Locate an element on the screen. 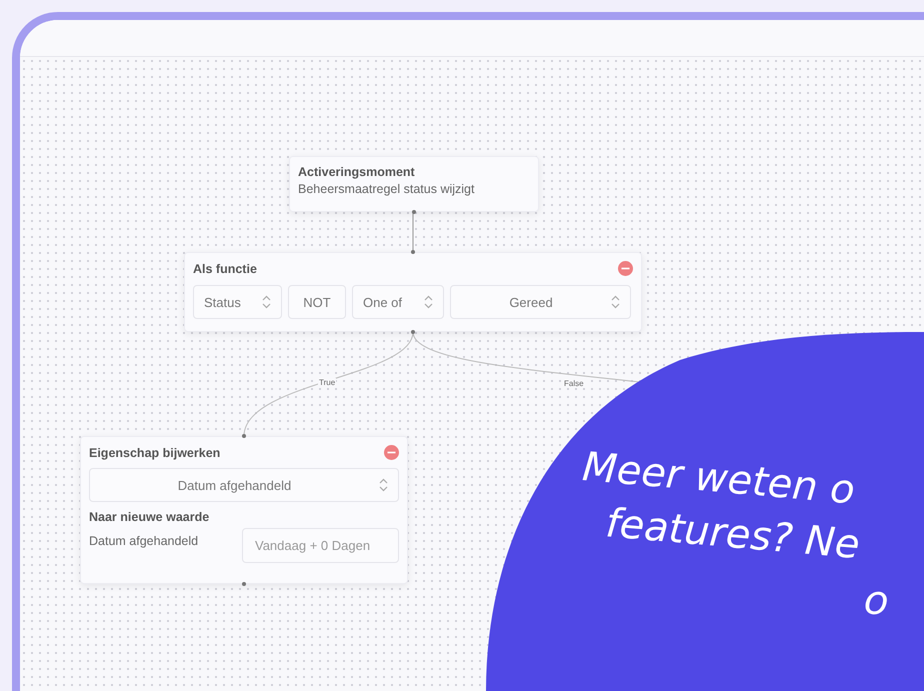 This screenshot has width=924, height=691. condition-node: Als functie Status NOT One of Gereed is located at coordinates (413, 292).